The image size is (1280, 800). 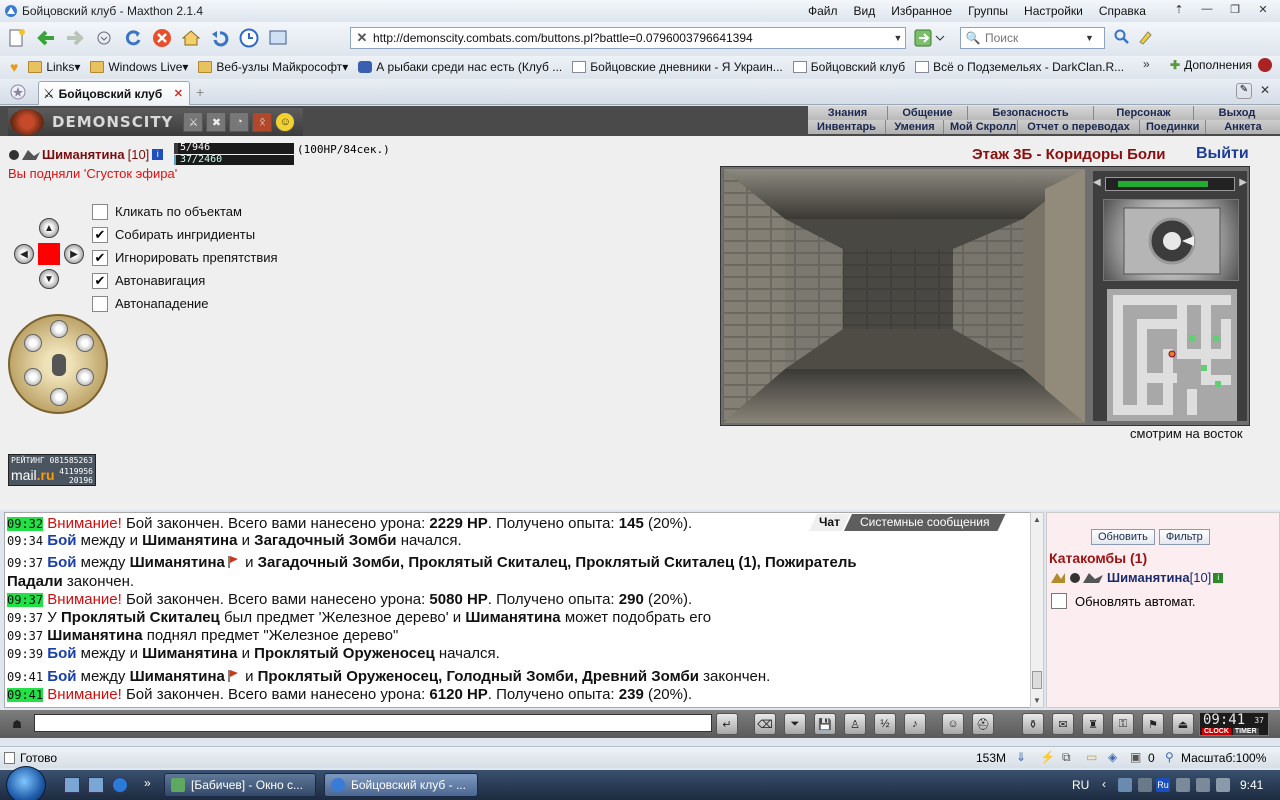 What do you see at coordinates (185, 280) in the screenshot?
I see `option-auto-navigation: ✔ Автонавигация` at bounding box center [185, 280].